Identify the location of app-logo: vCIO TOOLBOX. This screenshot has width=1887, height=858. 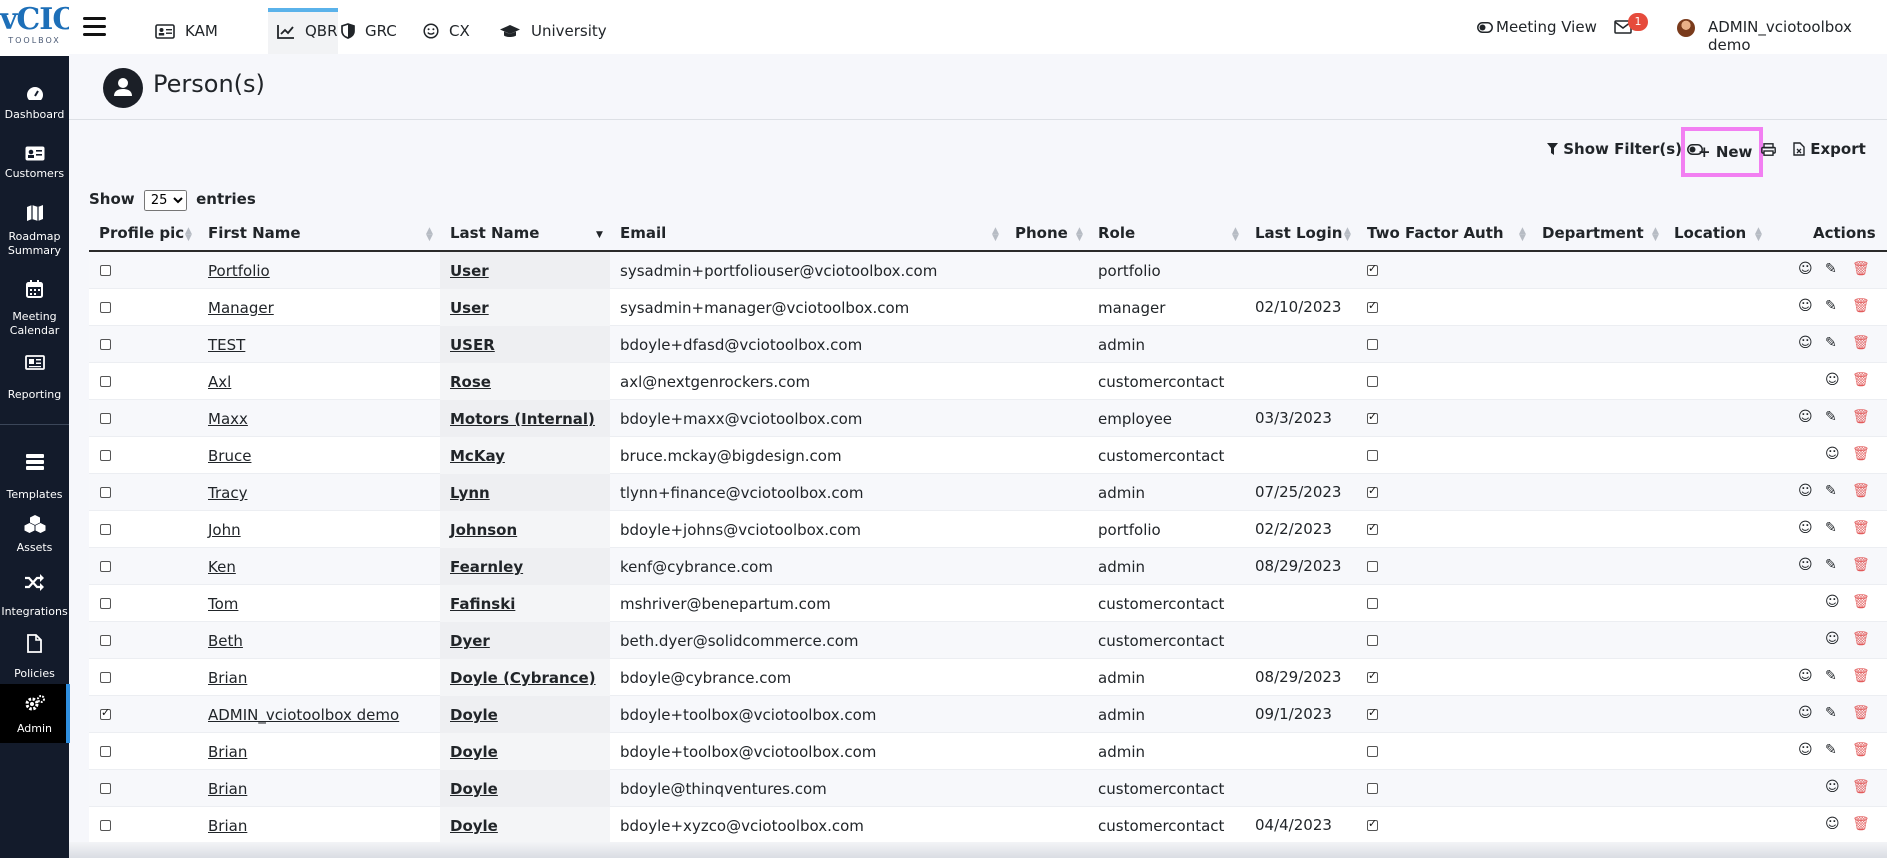
(39, 28).